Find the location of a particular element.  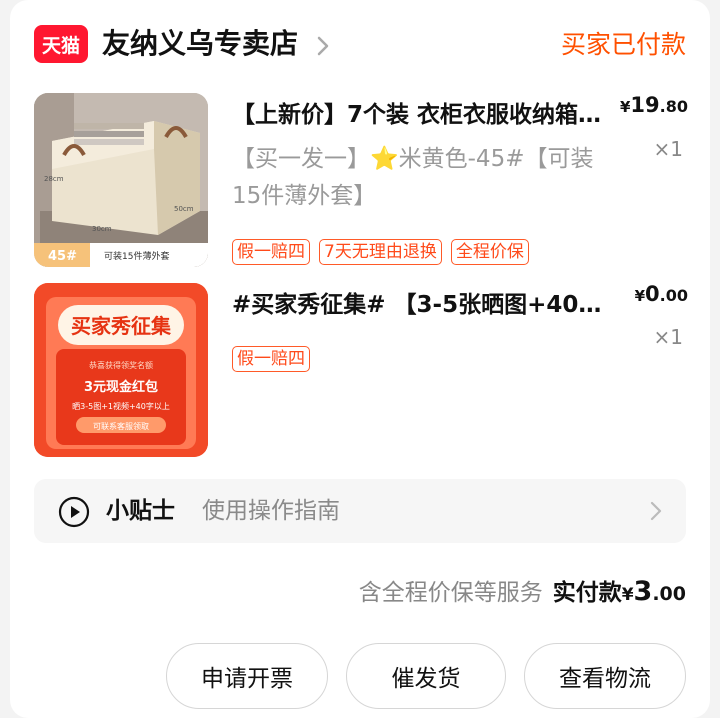

product-price: ¥19.80 is located at coordinates (654, 105).